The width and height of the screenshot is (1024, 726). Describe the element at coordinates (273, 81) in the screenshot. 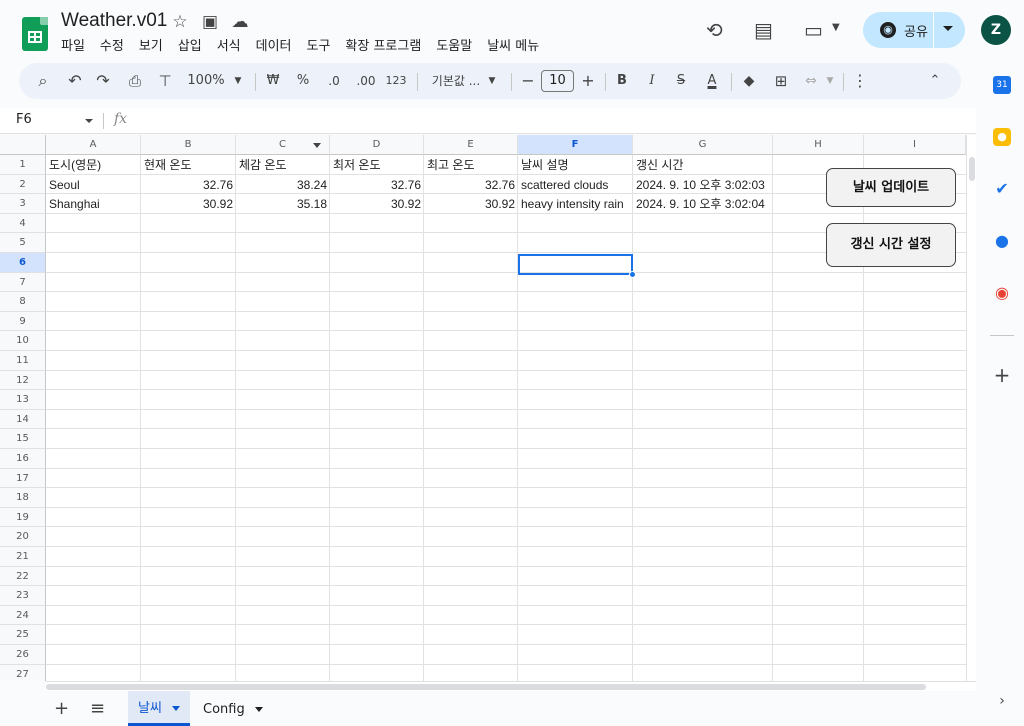

I see `currency-format-button: ₩` at that location.